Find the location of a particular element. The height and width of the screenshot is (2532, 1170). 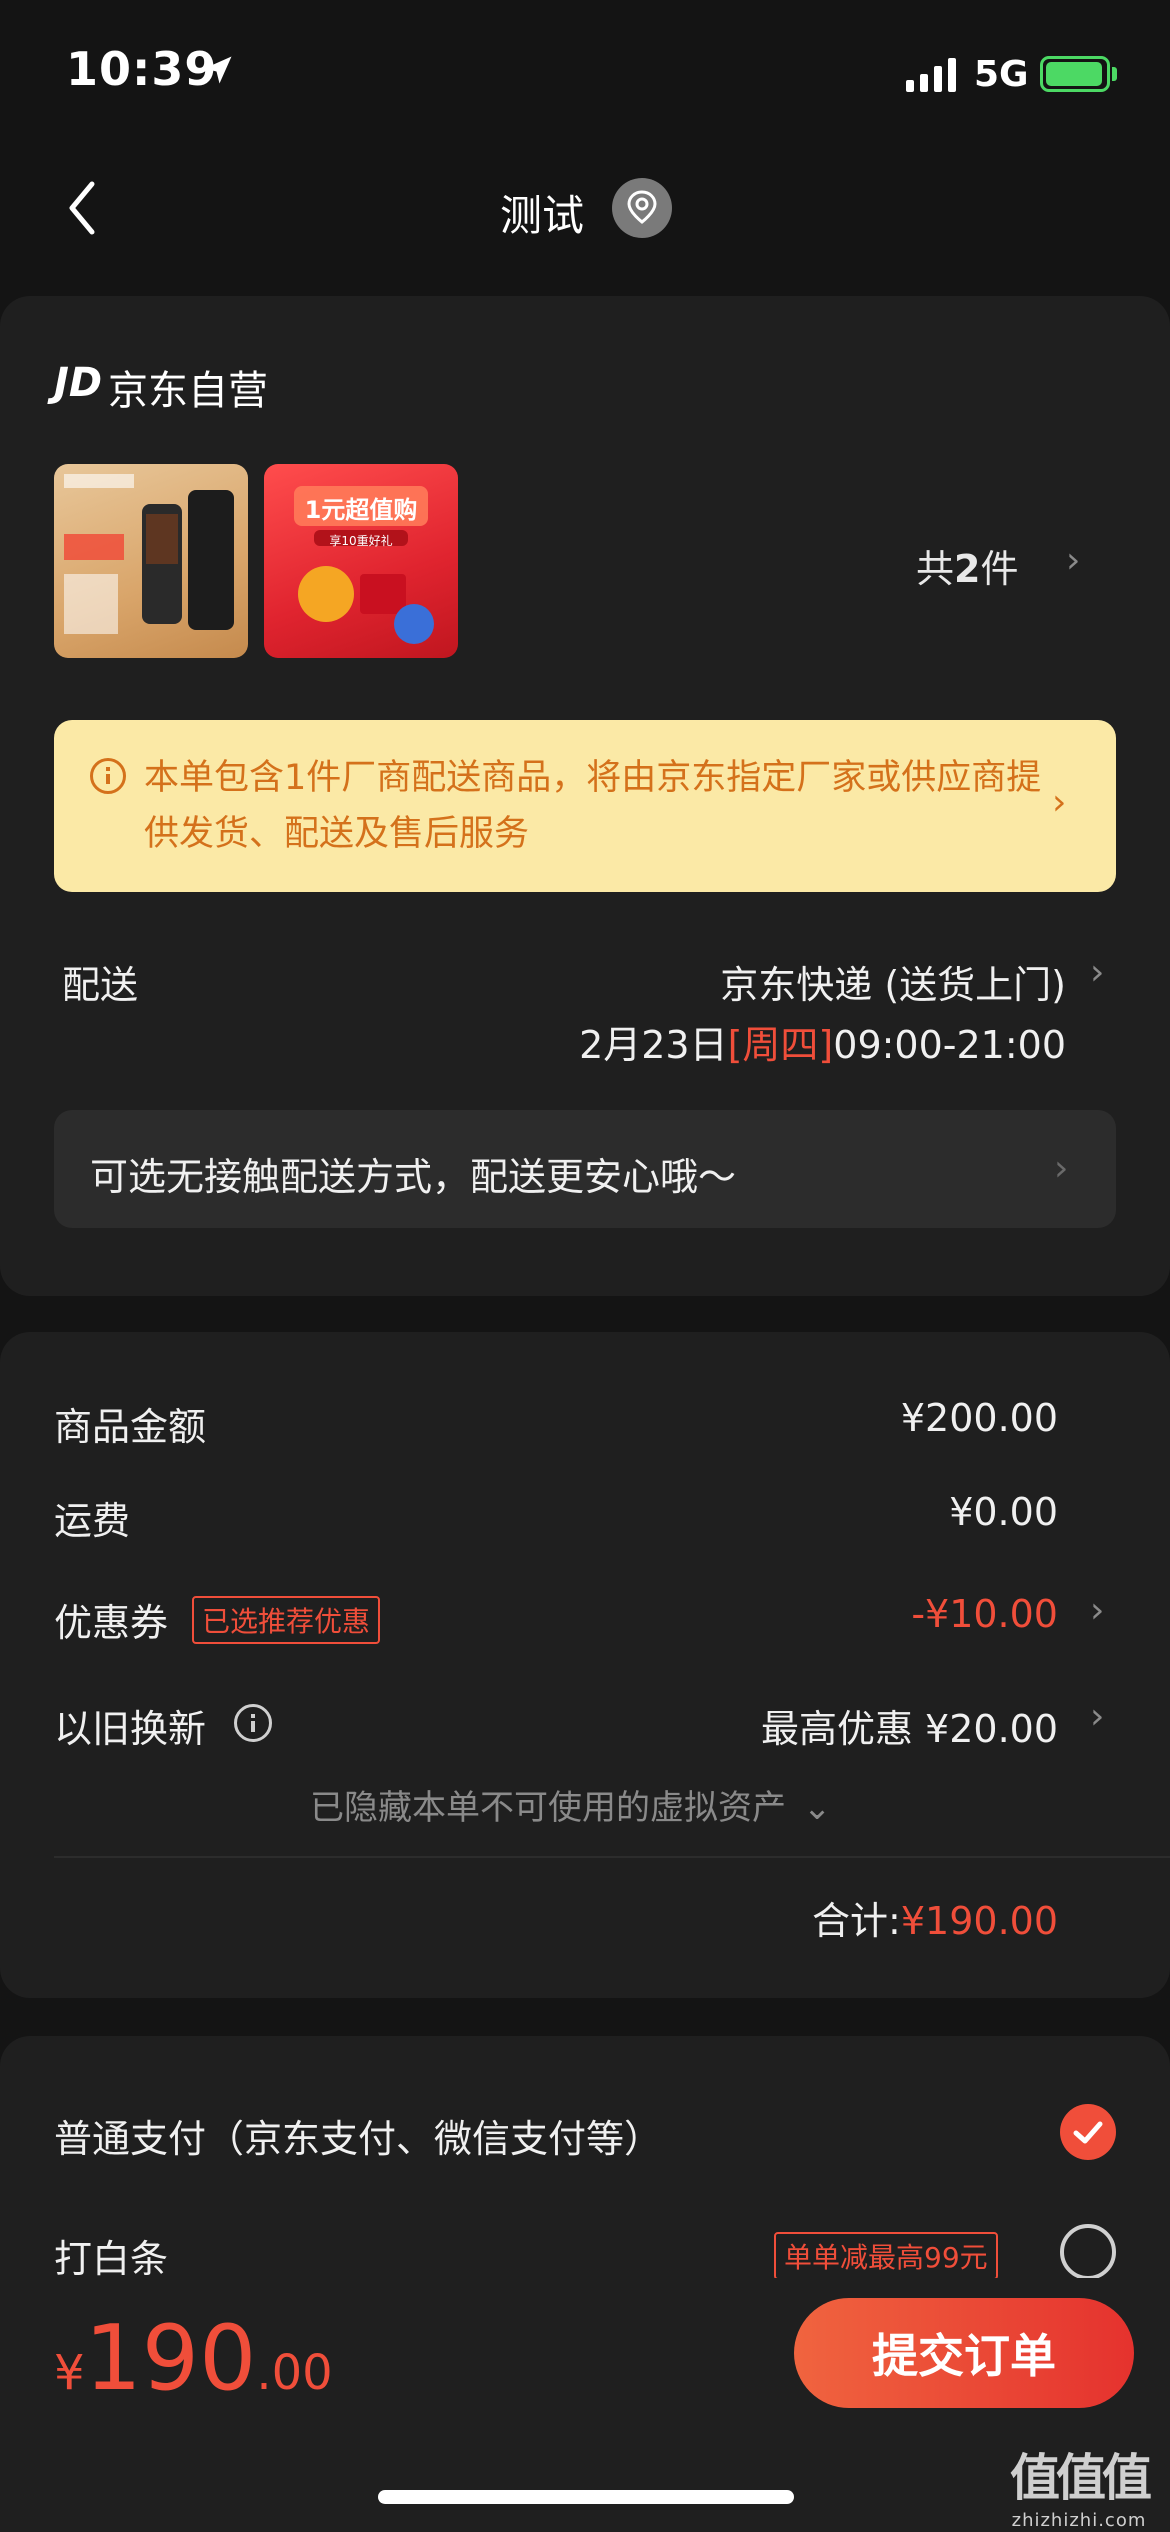

watermark: 值值值 zhizhizhi.com is located at coordinates (1081, 2484).